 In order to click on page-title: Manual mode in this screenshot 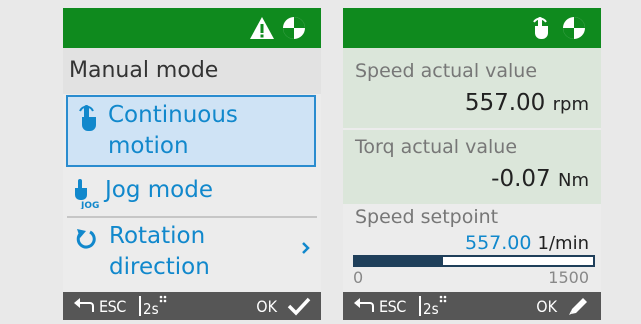, I will do `click(192, 71)`.